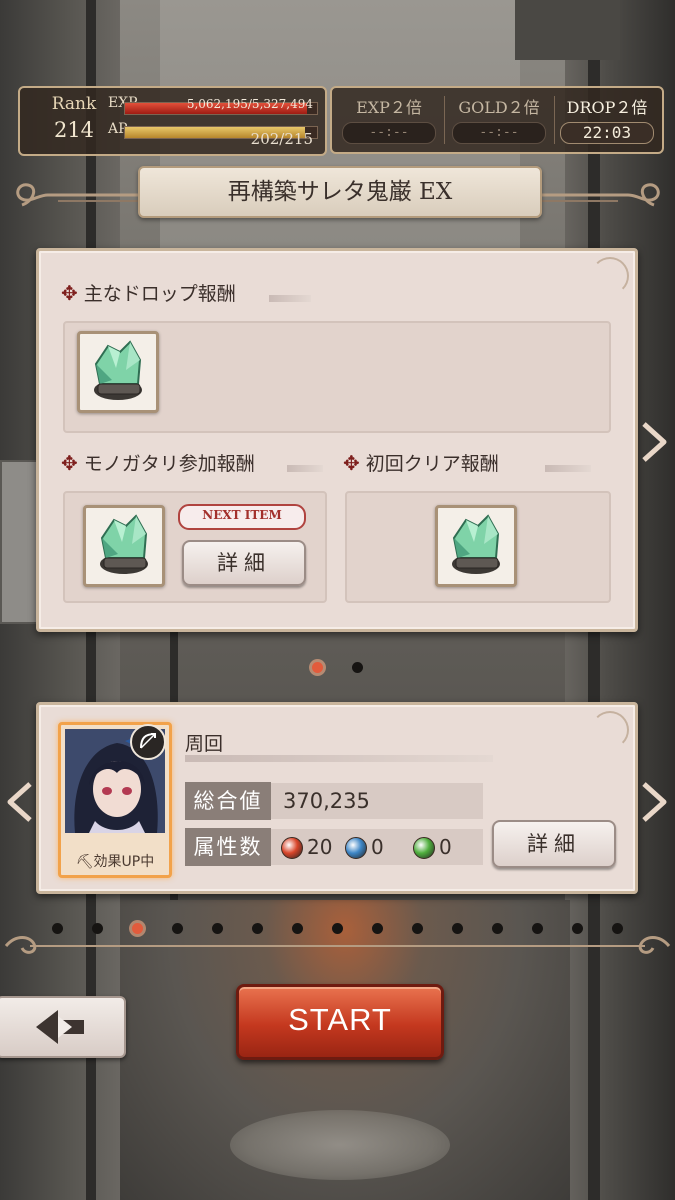  What do you see at coordinates (159, 294) in the screenshot?
I see `main-drop-title-text: 主なドロップ報酬` at bounding box center [159, 294].